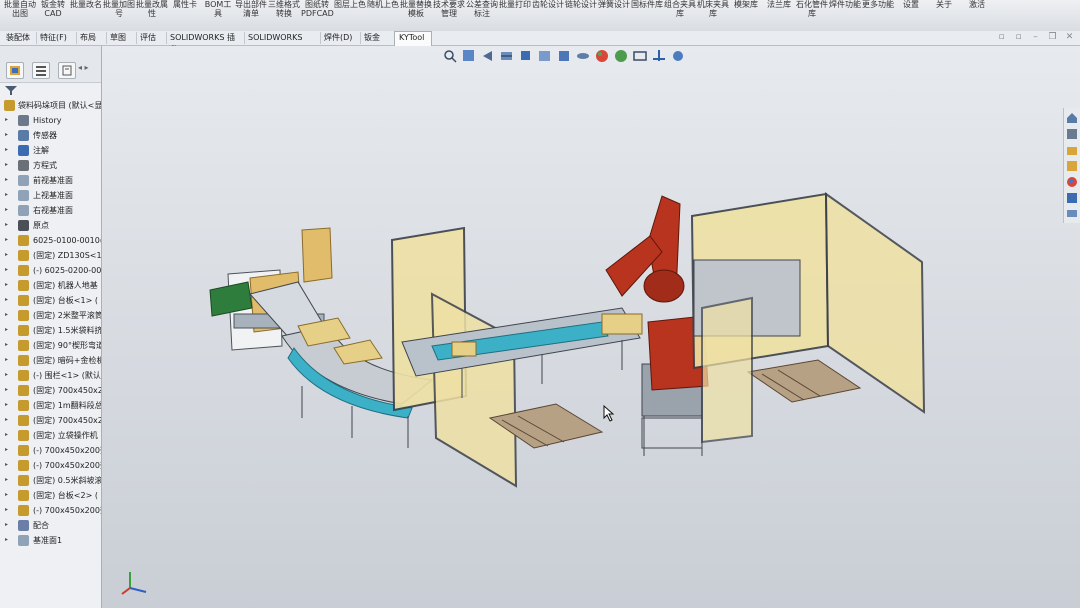  What do you see at coordinates (746, 4) in the screenshot?
I see `ribbon-button: 模架库` at bounding box center [746, 4].